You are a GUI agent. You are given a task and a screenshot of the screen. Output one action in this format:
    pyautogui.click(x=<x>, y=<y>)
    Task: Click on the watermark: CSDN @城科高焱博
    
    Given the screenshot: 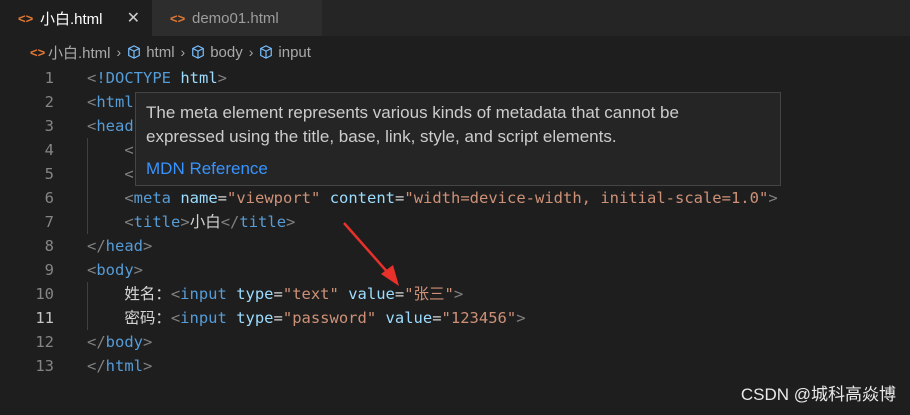 What is the action you would take?
    pyautogui.click(x=818, y=394)
    